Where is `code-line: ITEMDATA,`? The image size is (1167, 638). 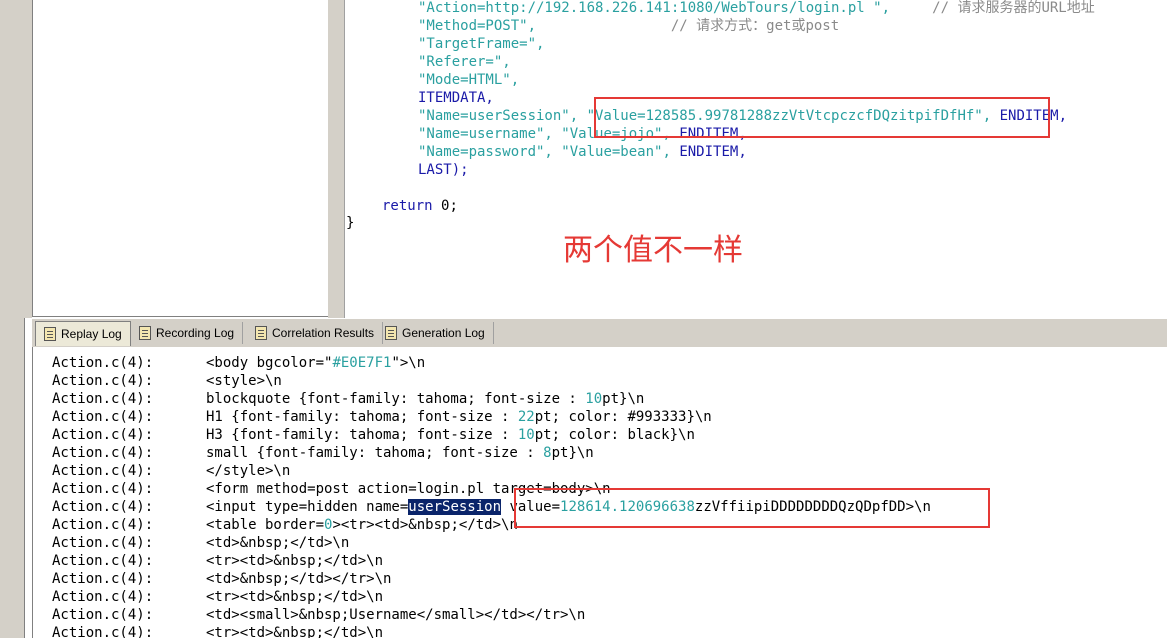
code-line: ITEMDATA, is located at coordinates (456, 98).